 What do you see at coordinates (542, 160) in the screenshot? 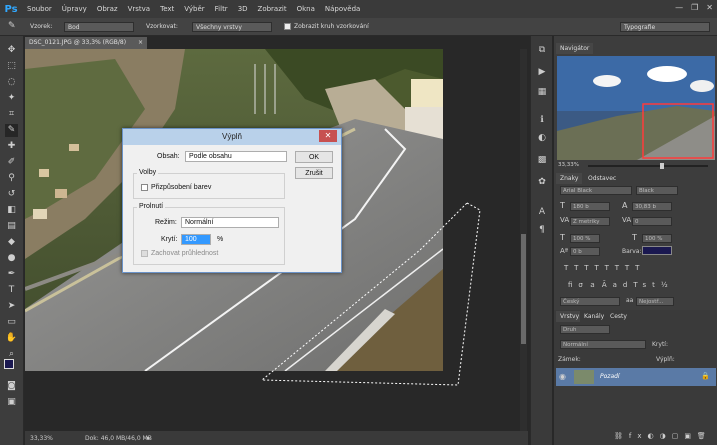
I see `swatches-icon: ▩` at bounding box center [542, 160].